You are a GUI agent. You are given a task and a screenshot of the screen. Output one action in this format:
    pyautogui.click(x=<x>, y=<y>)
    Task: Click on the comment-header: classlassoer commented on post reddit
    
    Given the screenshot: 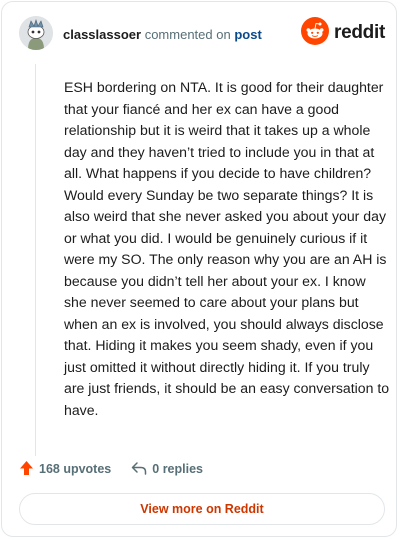 What is the action you would take?
    pyautogui.click(x=202, y=36)
    